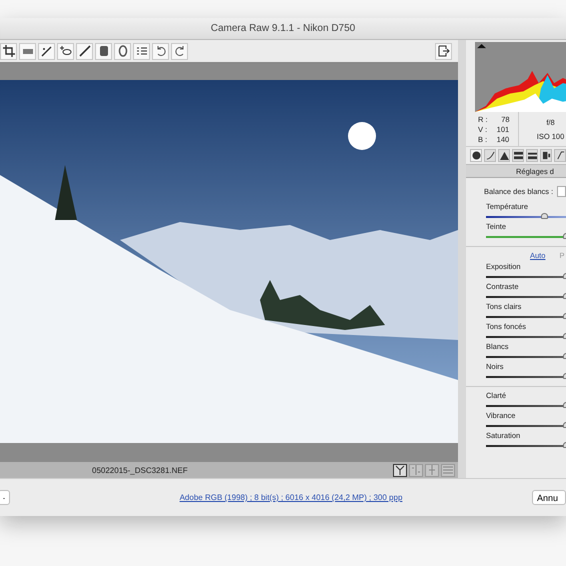 This screenshot has width=566, height=566. I want to click on bars-icon, so click(532, 155).